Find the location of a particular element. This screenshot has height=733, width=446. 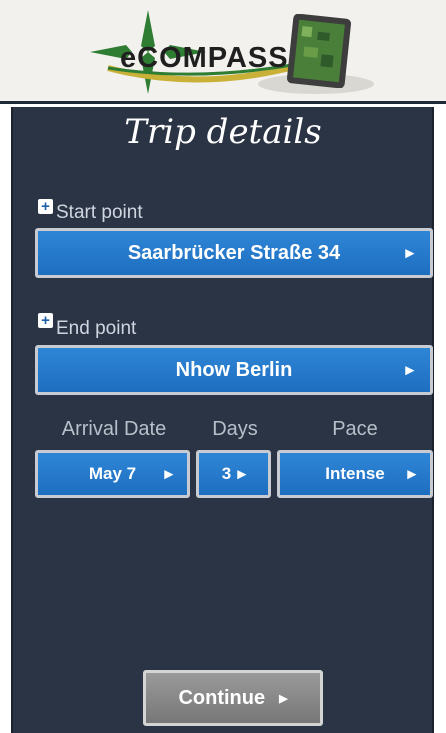

arrival-date-value: May 7 is located at coordinates (112, 473).